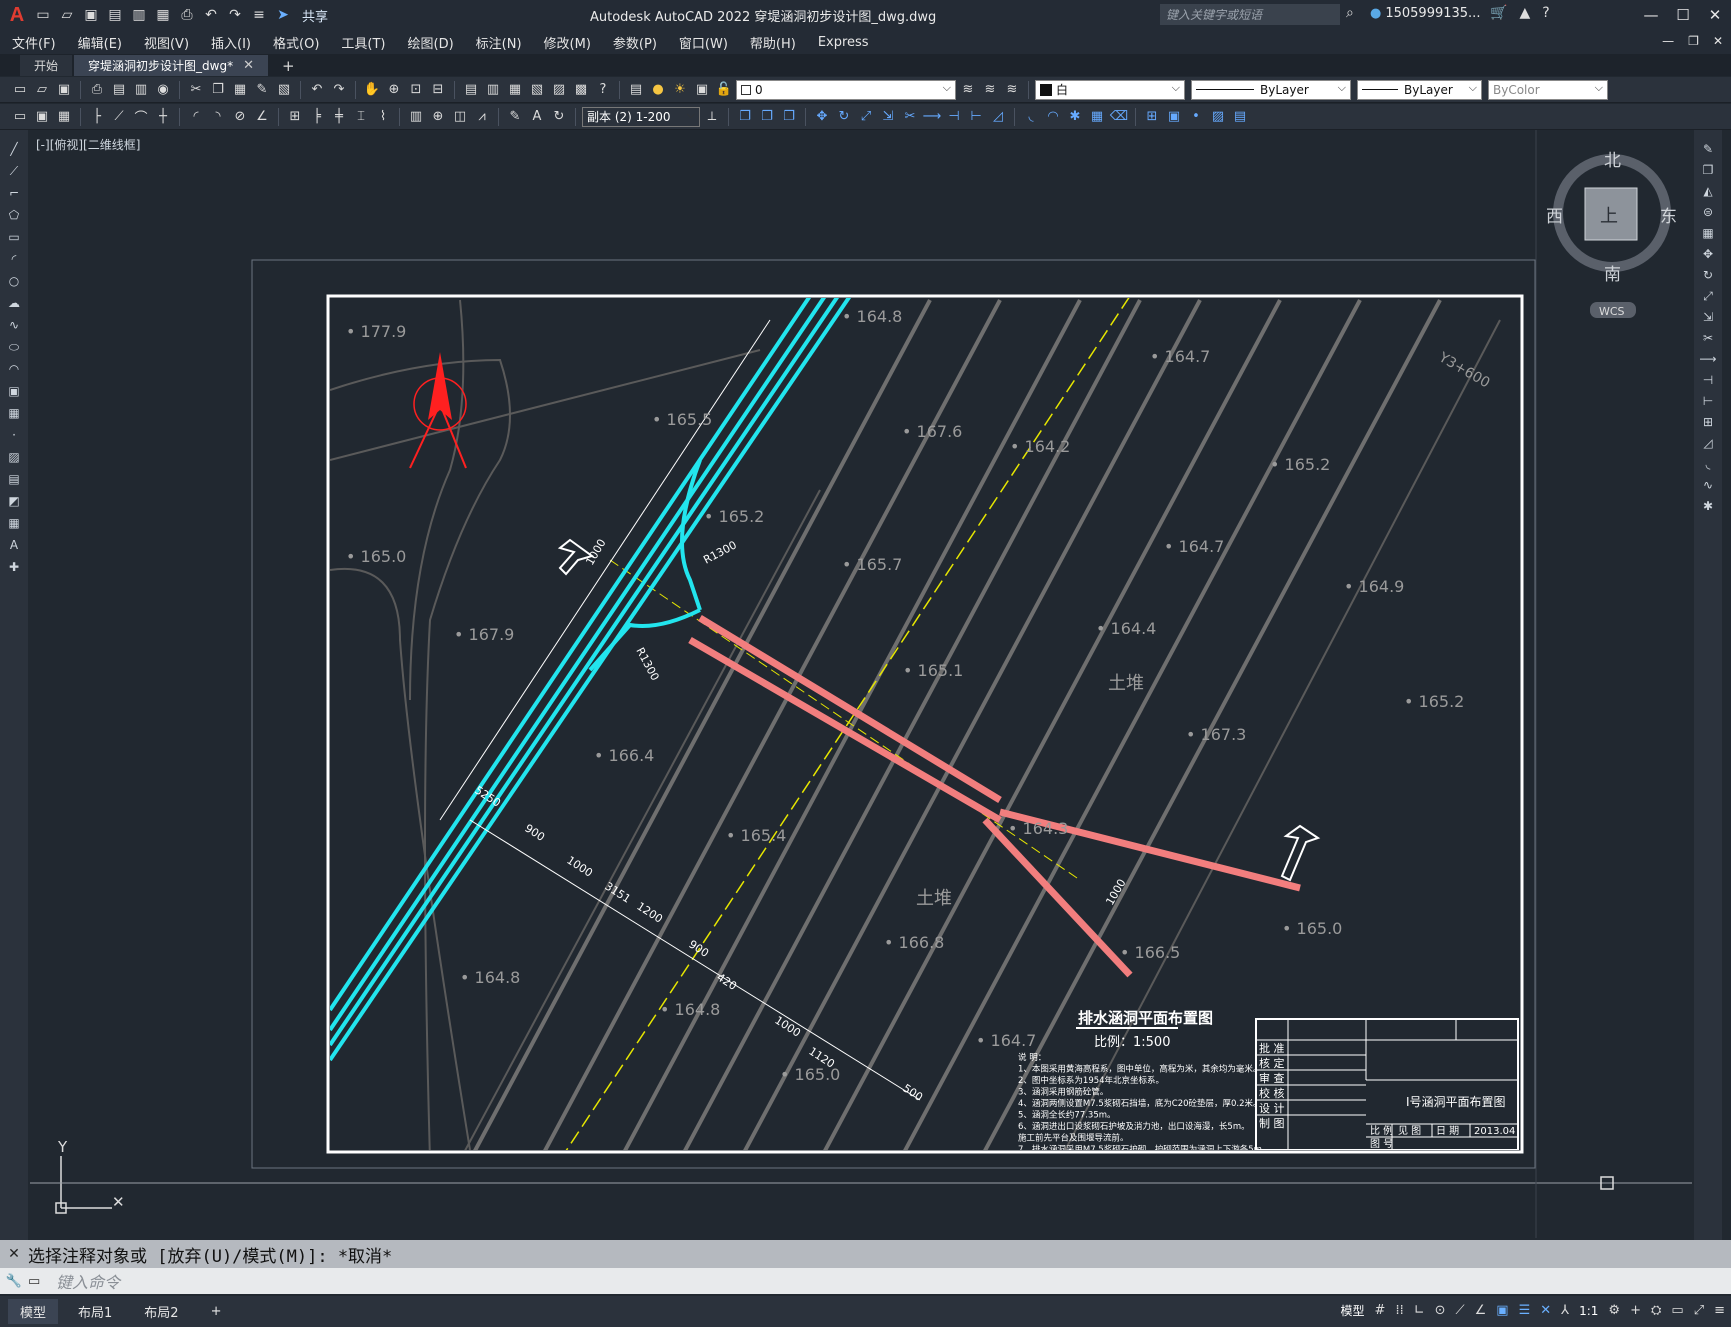 This screenshot has width=1731, height=1327. What do you see at coordinates (88, 1281) in the screenshot?
I see `command-input: 键入命令` at bounding box center [88, 1281].